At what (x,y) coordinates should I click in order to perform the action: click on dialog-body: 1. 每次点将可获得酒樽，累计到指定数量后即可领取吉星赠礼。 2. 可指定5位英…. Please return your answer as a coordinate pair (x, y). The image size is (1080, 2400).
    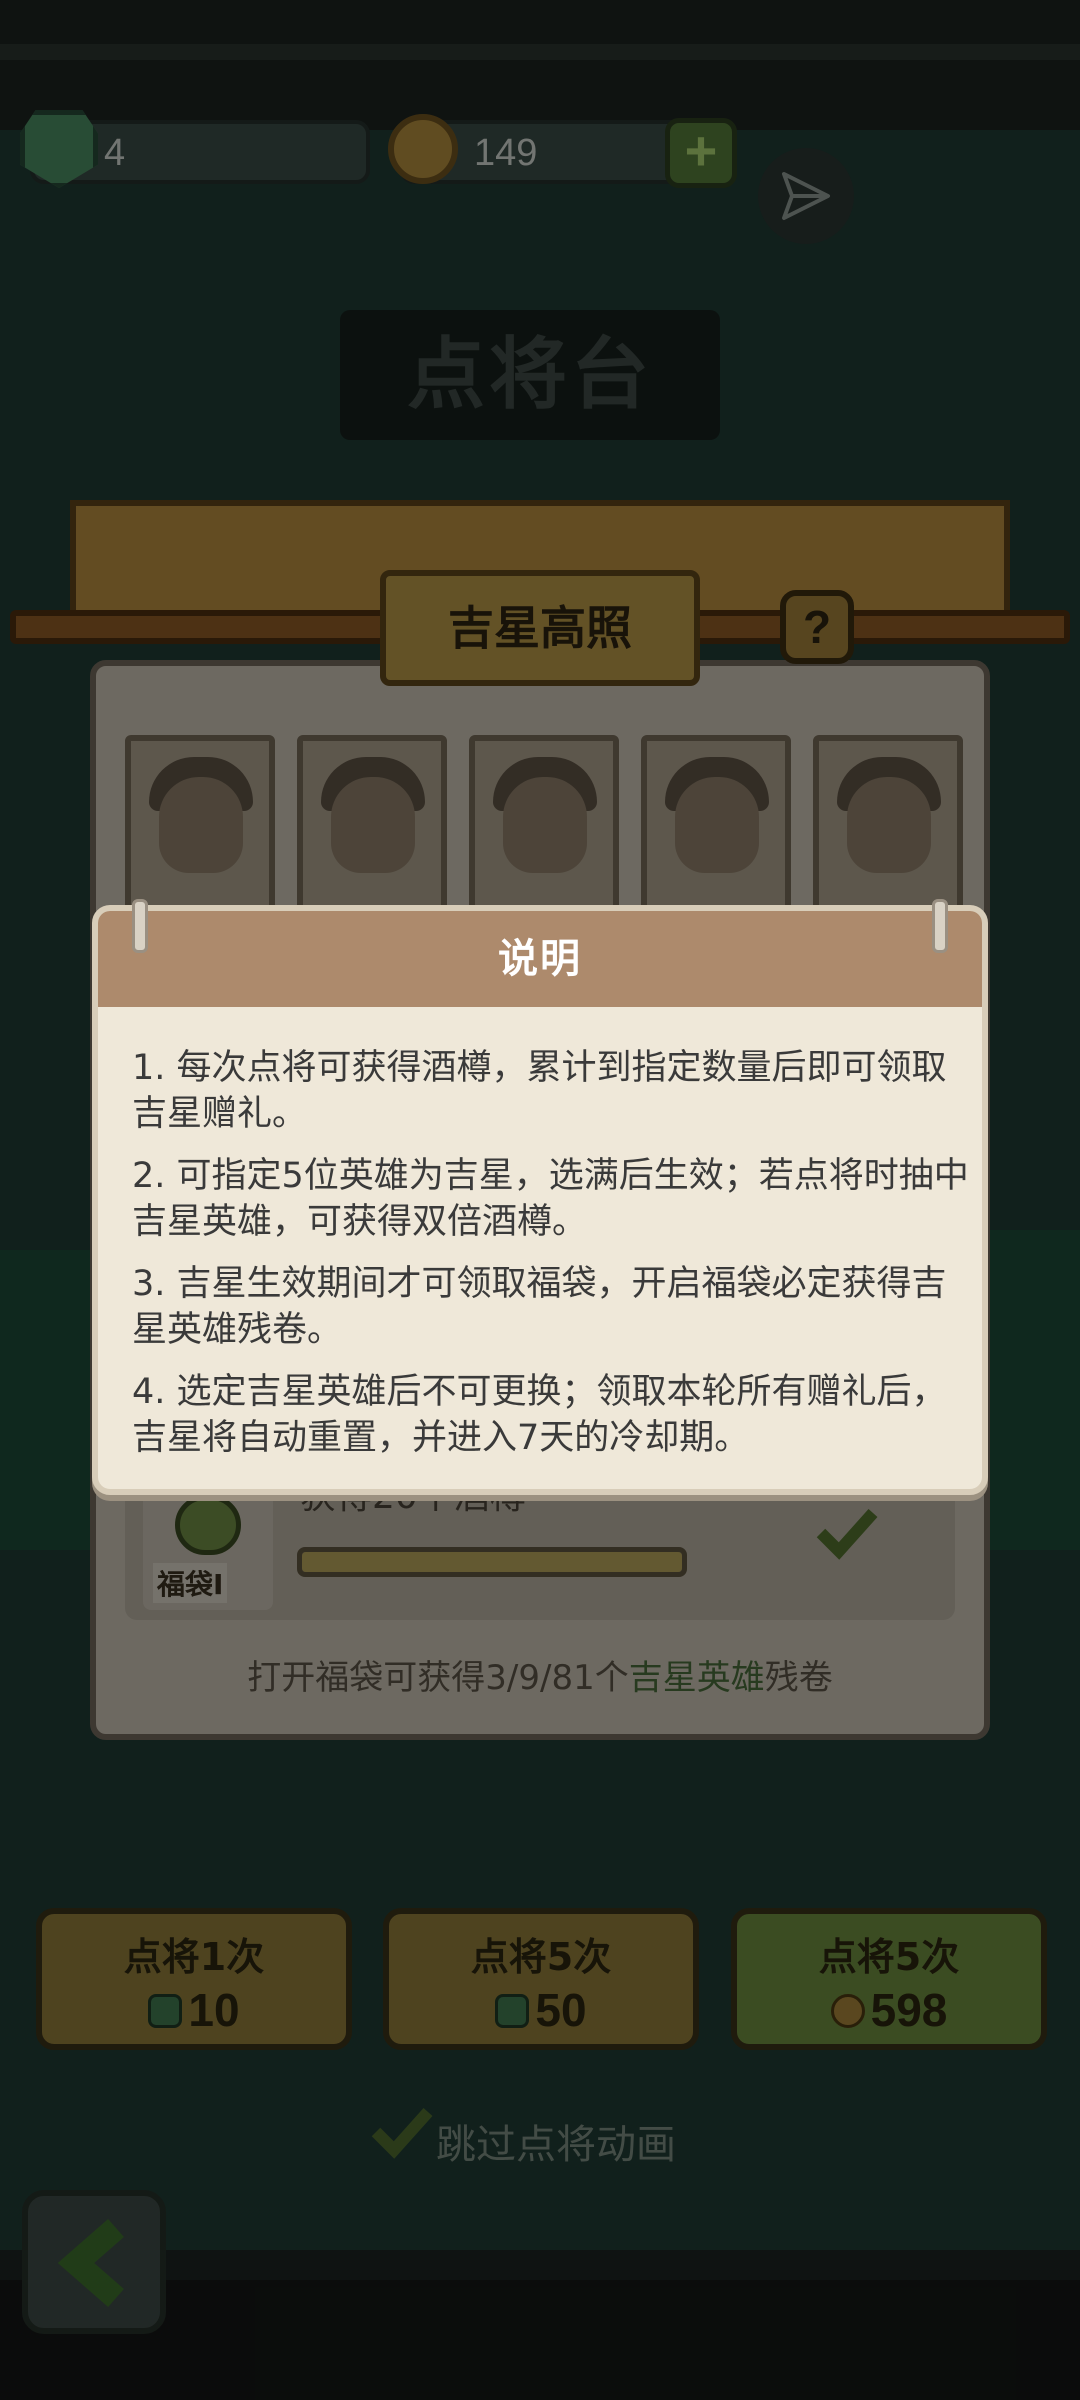
    Looking at the image, I should click on (552, 1261).